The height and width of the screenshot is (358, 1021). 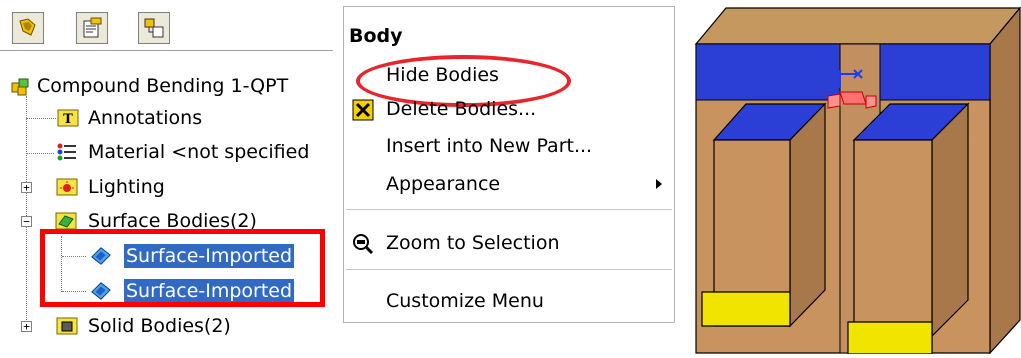 What do you see at coordinates (465, 301) in the screenshot?
I see `menu-item-label: Customize Menu` at bounding box center [465, 301].